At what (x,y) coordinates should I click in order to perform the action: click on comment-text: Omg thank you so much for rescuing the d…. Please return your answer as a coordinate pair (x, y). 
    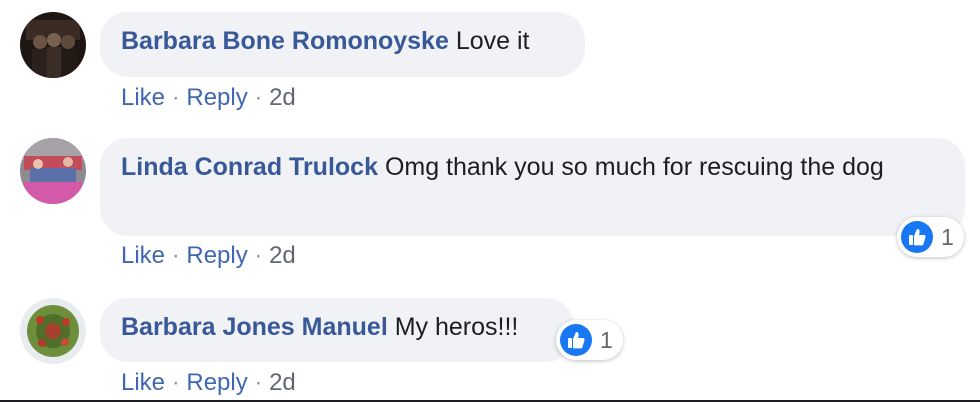
    Looking at the image, I should click on (634, 167).